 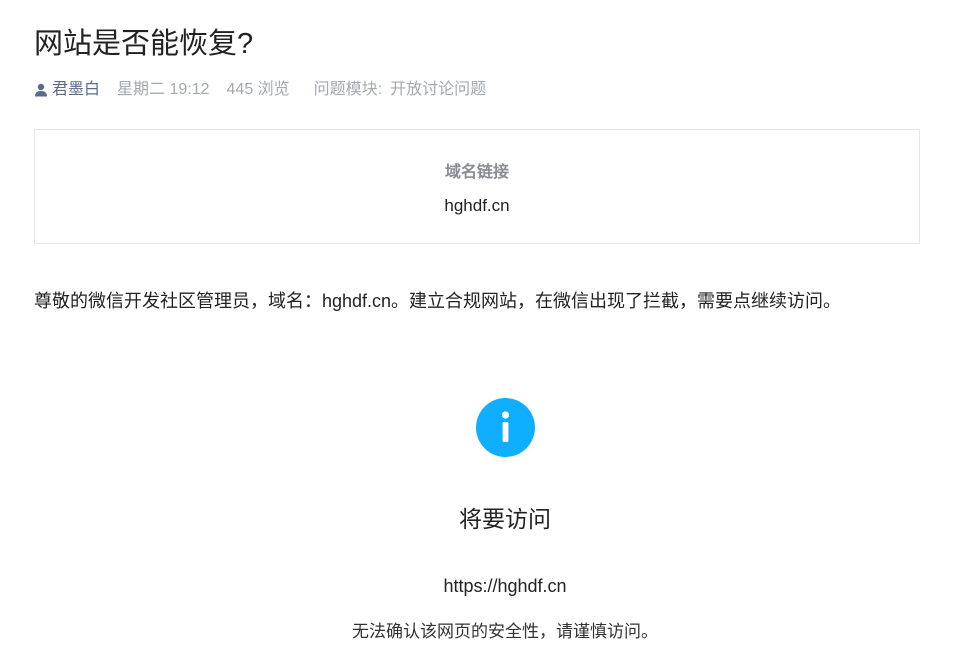 I want to click on warning-title: 将要访问, so click(x=505, y=519).